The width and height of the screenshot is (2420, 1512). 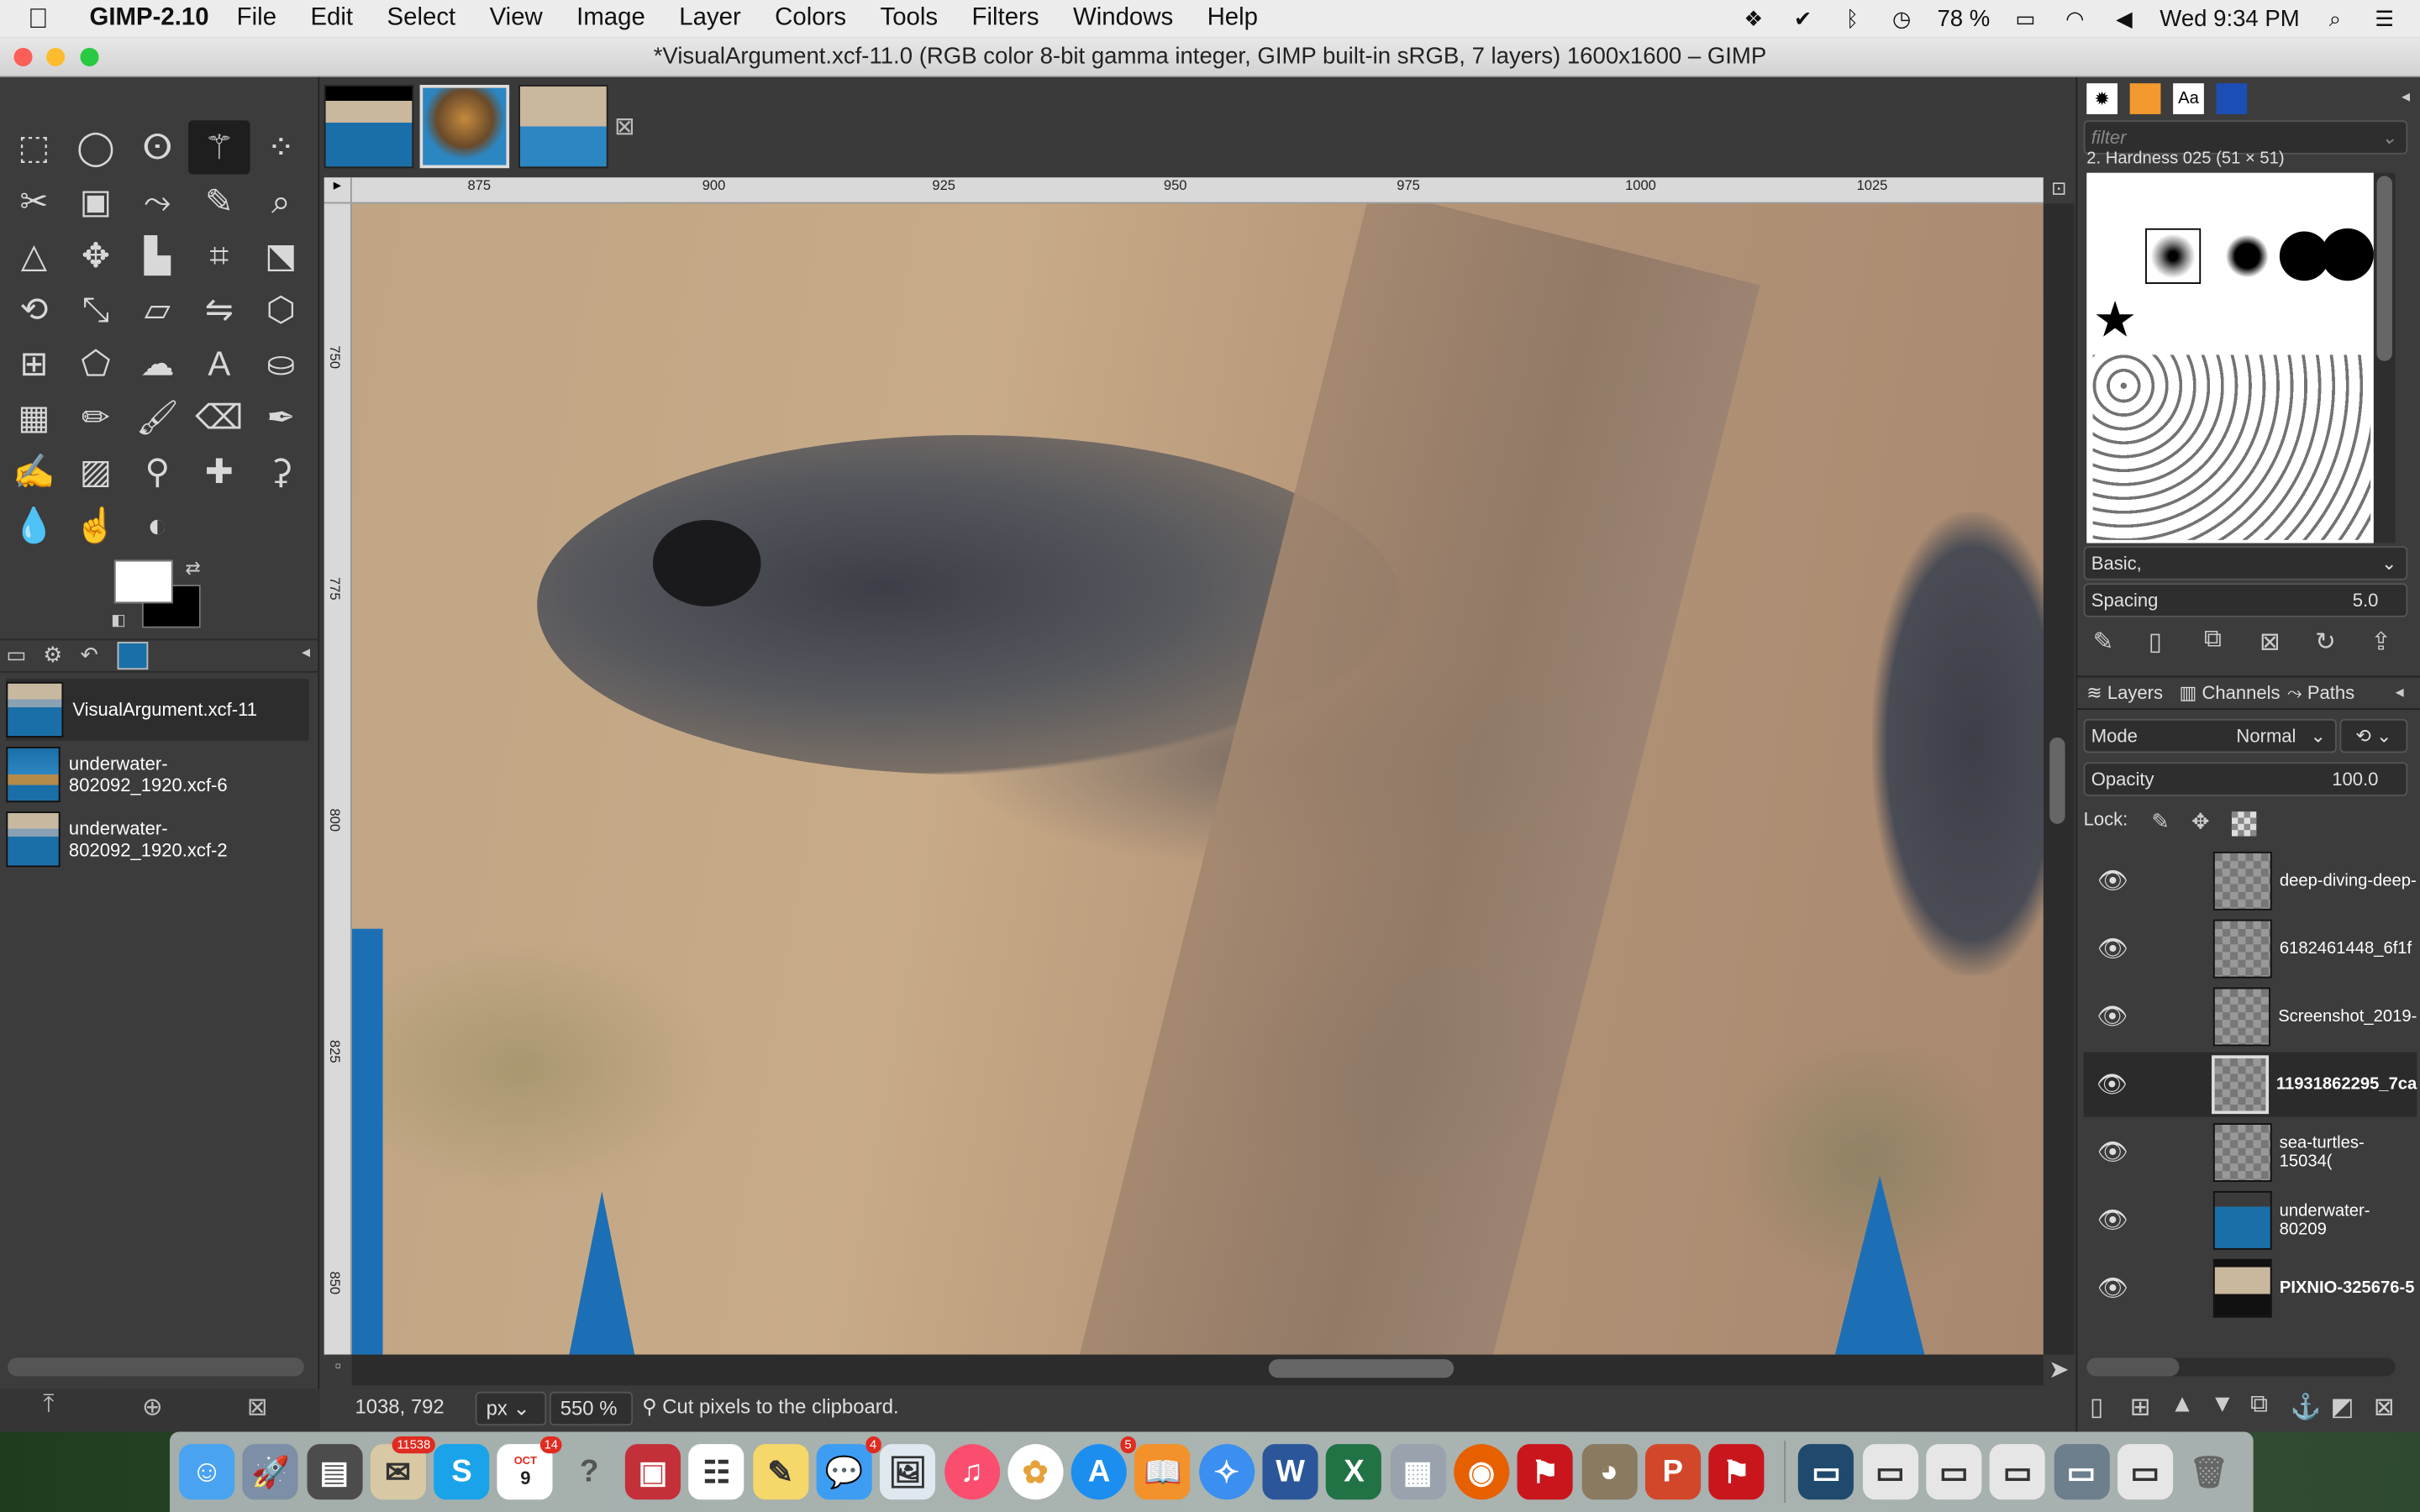 What do you see at coordinates (96, 309) in the screenshot?
I see `scale-tool-icon: ⤡` at bounding box center [96, 309].